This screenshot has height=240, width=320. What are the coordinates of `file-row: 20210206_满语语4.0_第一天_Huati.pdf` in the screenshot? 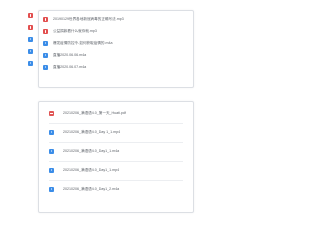 It's located at (87, 113).